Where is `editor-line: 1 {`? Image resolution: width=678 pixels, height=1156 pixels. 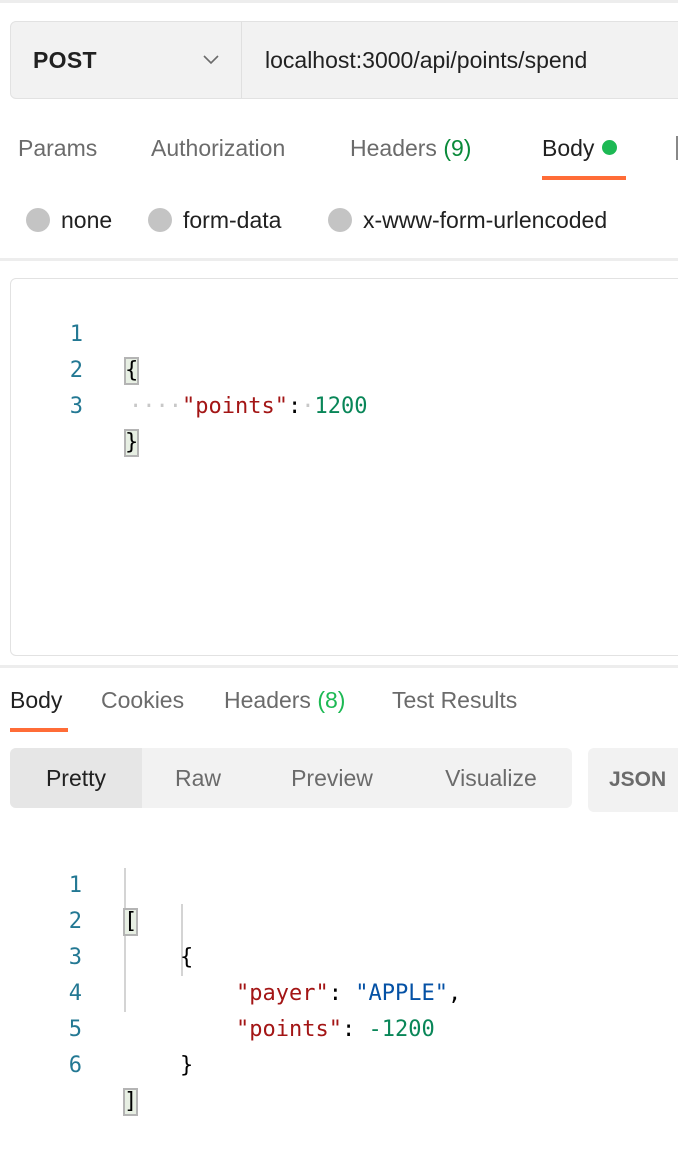
editor-line: 1 { is located at coordinates (75, 333).